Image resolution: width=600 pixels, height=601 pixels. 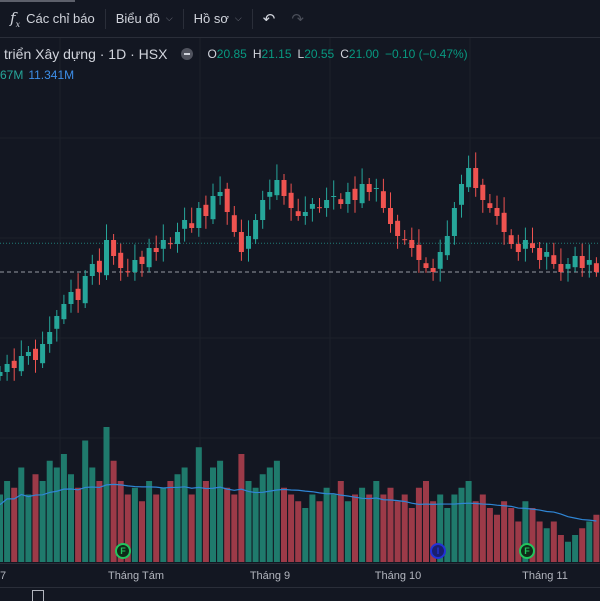 I want to click on top-toolbar: fx Các chỉ báo Biểu đồ ⌵ Hồ sơ ⌵ ↶ ↷, so click(x=300, y=19).